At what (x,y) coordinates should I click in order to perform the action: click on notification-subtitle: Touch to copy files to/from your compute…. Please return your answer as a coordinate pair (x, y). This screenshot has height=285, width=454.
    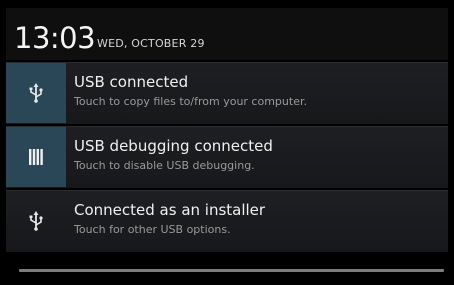
    Looking at the image, I should click on (190, 101).